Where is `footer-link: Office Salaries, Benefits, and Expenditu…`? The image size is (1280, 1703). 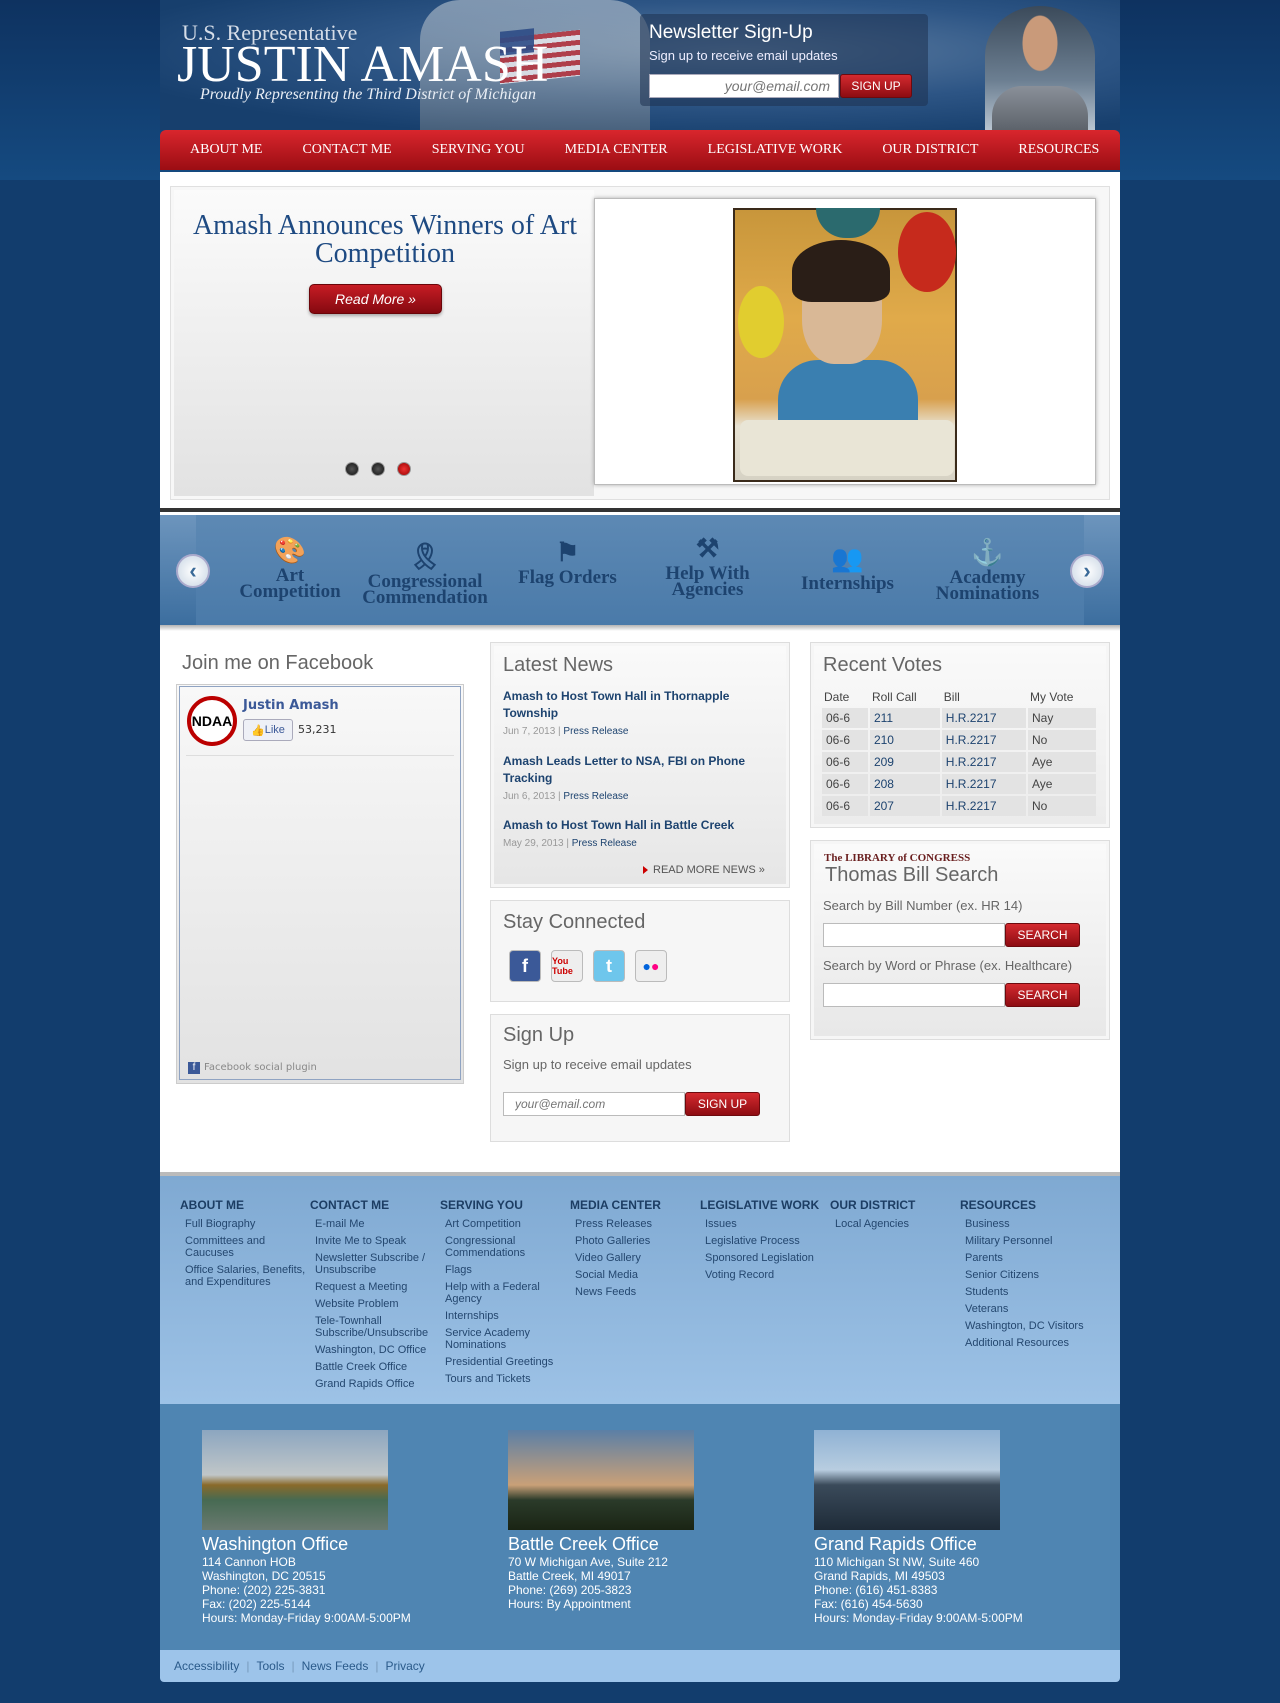
footer-link: Office Salaries, Benefits, and Expenditu… is located at coordinates (247, 1276).